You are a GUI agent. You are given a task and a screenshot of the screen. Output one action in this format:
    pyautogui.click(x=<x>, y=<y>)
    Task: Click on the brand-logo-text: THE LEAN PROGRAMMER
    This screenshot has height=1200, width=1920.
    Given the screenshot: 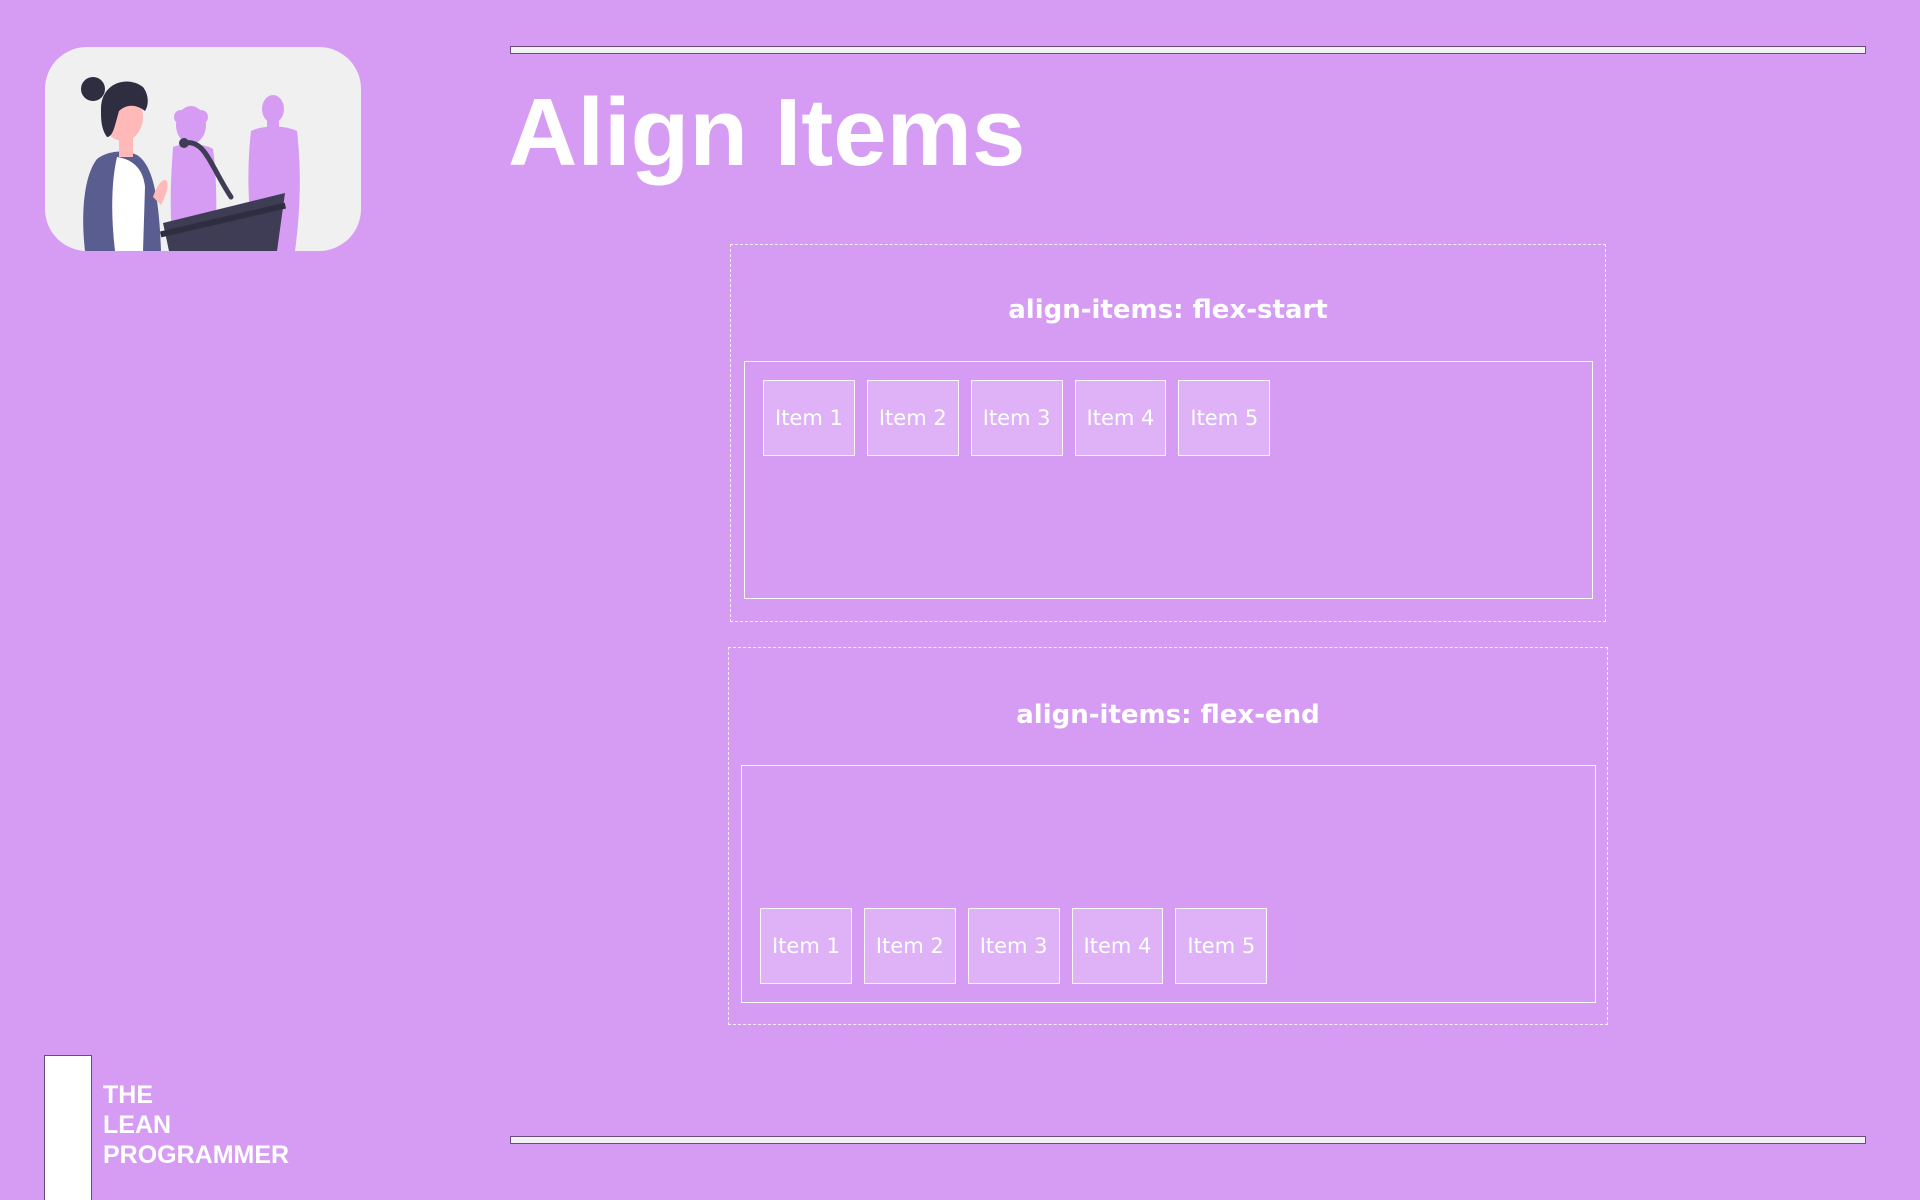 What is the action you would take?
    pyautogui.click(x=196, y=1125)
    